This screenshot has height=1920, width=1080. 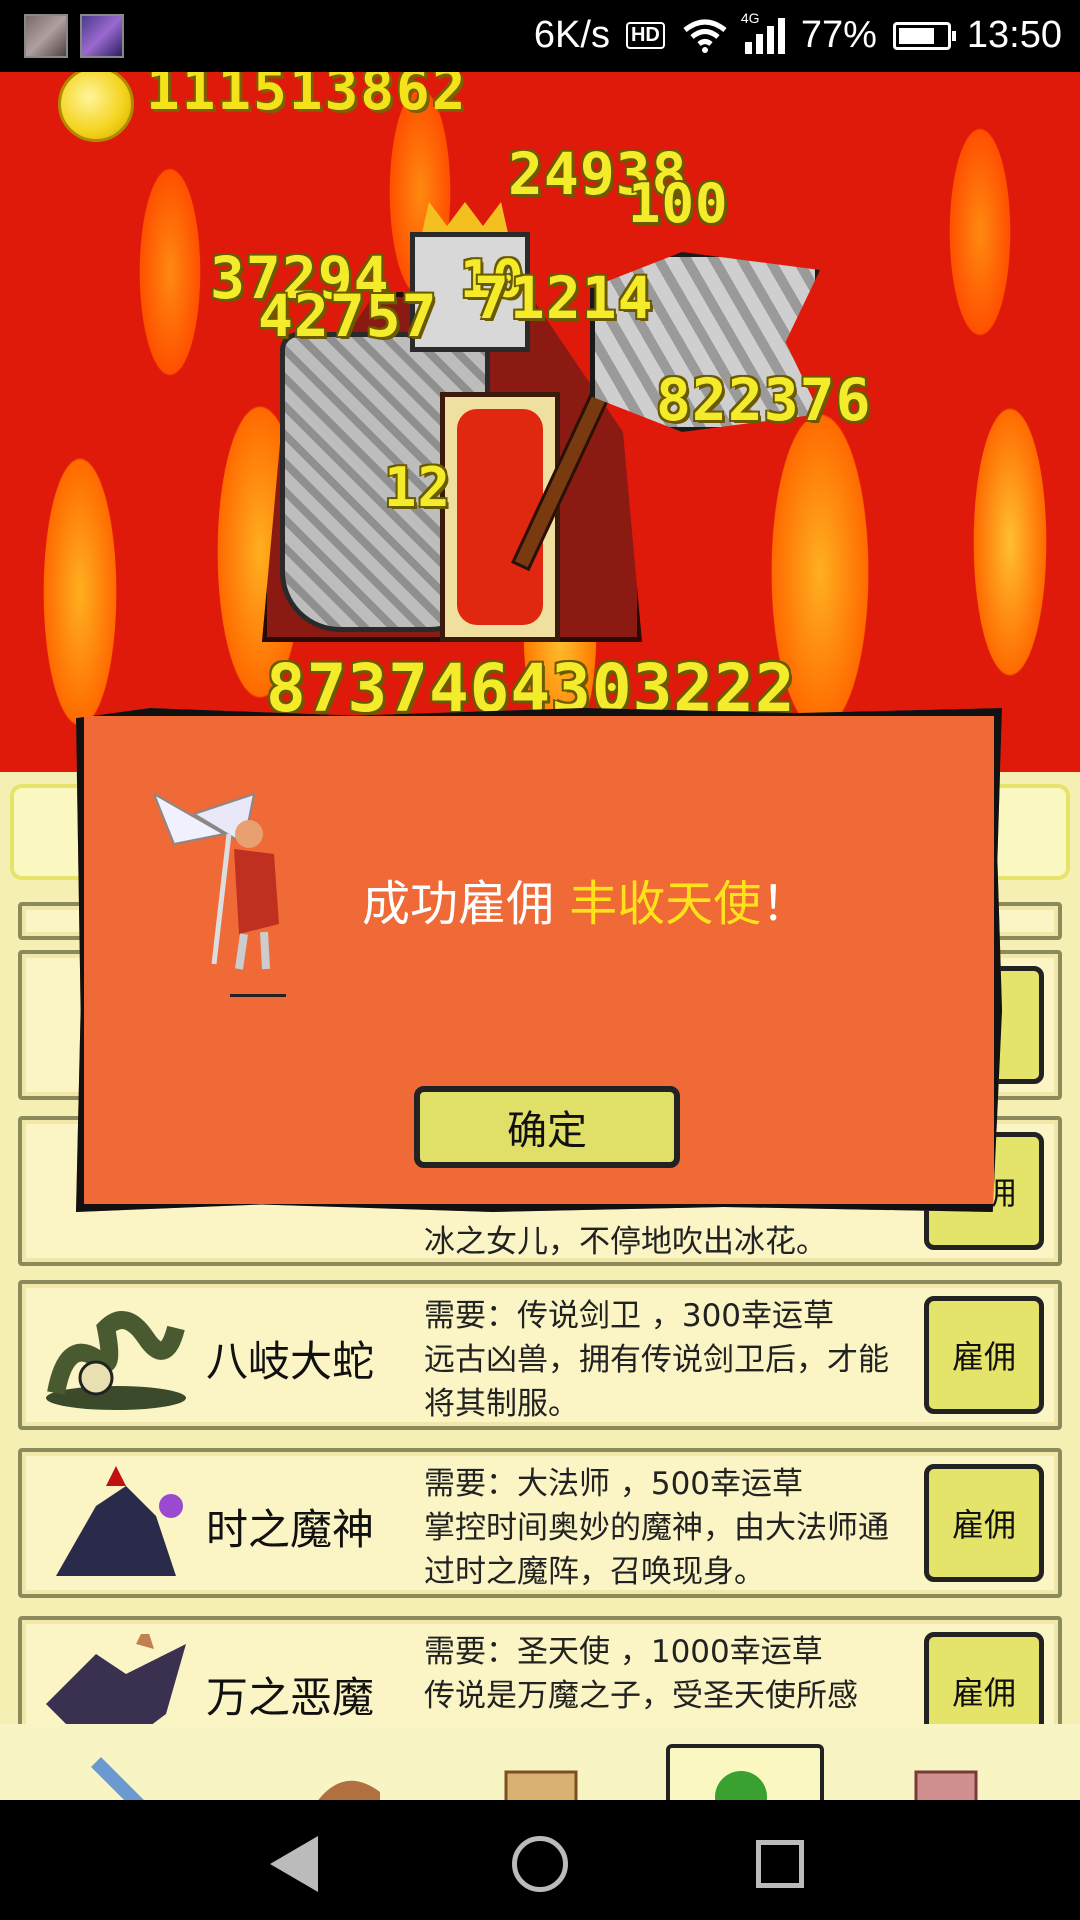 What do you see at coordinates (614, 1484) in the screenshot?
I see `hero-requirement: 需要：大法师 ，500幸运草` at bounding box center [614, 1484].